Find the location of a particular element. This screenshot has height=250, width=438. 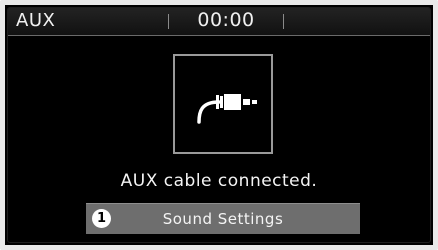

sound-settings-button: 1 Sound Settings is located at coordinates (223, 218).